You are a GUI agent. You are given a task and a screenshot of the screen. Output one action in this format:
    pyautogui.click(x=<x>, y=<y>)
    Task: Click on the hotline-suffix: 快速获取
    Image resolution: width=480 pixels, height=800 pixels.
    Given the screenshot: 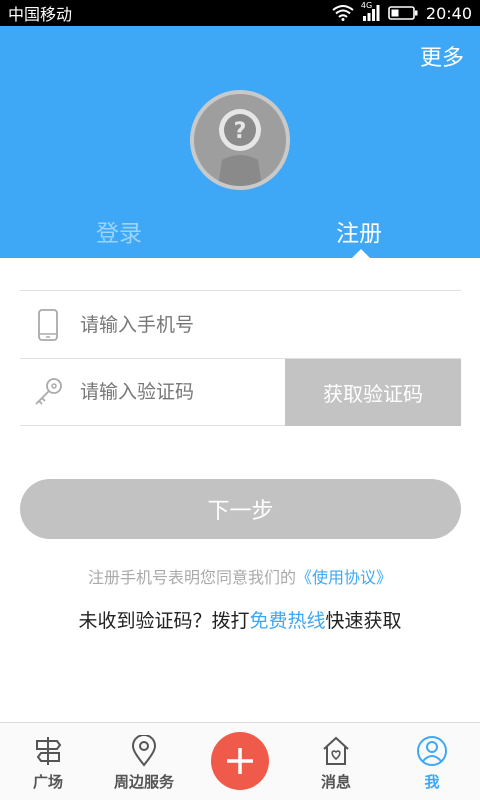 What is the action you would take?
    pyautogui.click(x=363, y=621)
    